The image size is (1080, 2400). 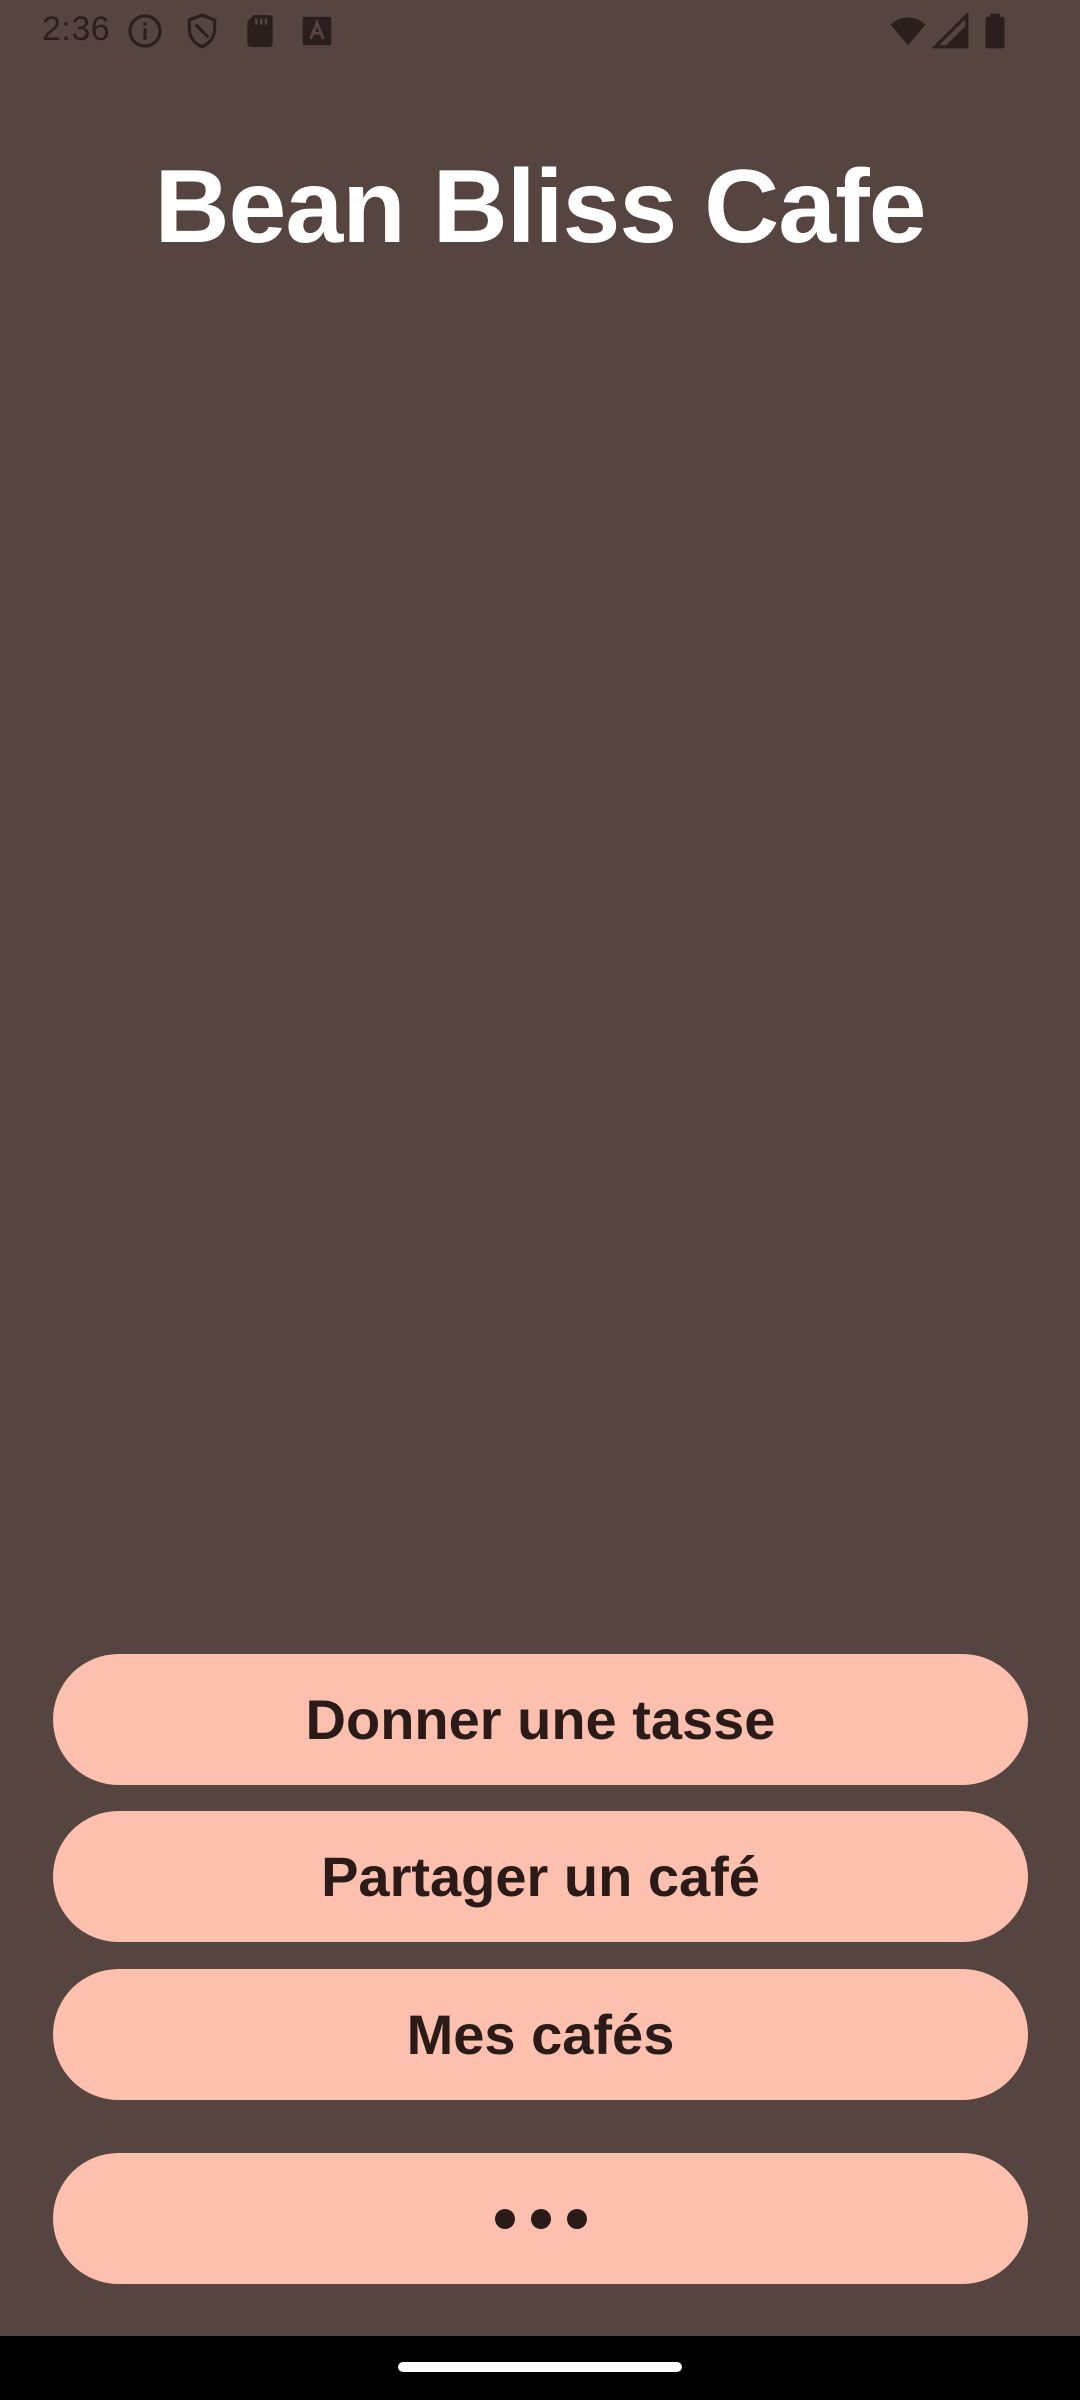 I want to click on my-coffees-label: Mes cafés, so click(x=540, y=2034).